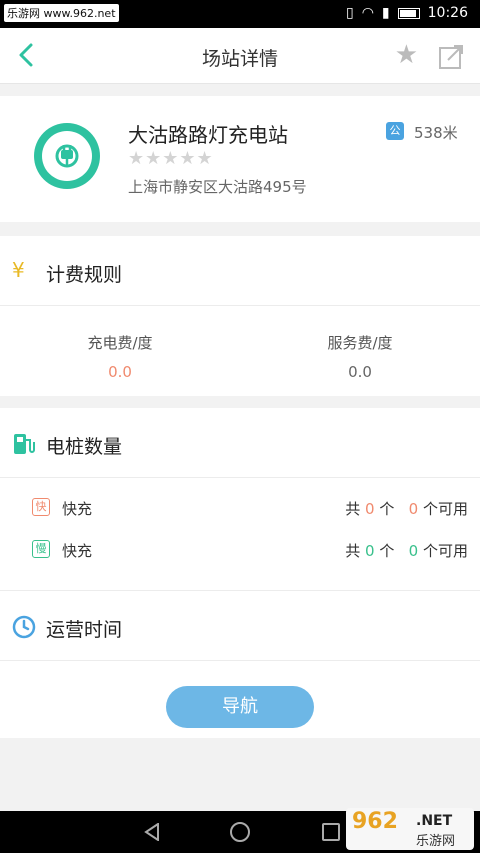  What do you see at coordinates (349, 13) in the screenshot?
I see `vibrate-icon: ▯` at bounding box center [349, 13].